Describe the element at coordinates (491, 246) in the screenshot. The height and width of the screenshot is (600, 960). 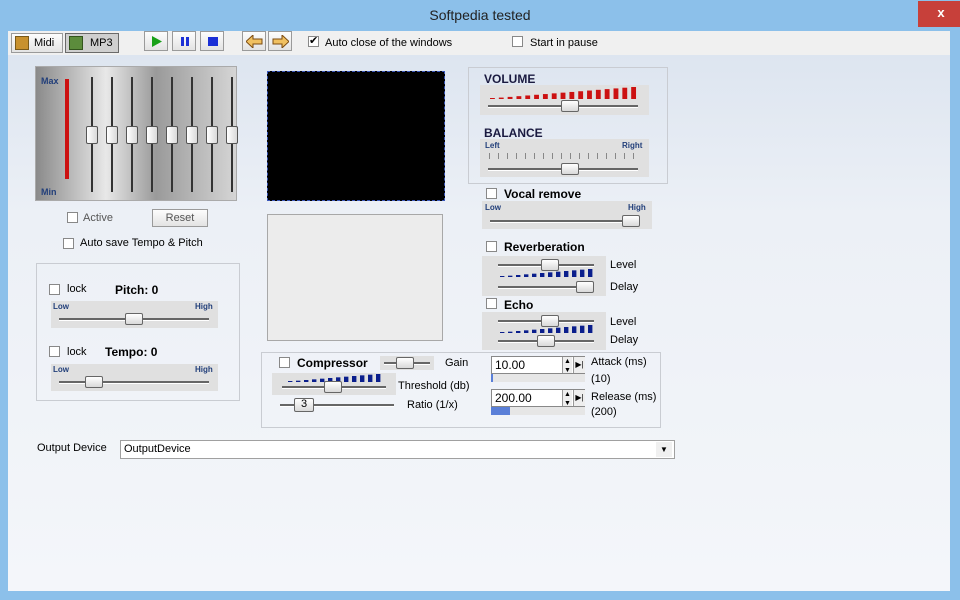
I see `reverberation-checkbox` at that location.